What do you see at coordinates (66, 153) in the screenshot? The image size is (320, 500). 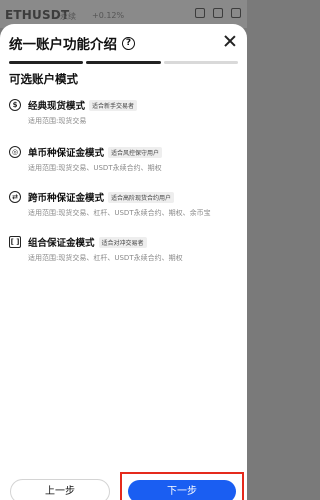 I see `mode-name: 单币种保证金模式` at bounding box center [66, 153].